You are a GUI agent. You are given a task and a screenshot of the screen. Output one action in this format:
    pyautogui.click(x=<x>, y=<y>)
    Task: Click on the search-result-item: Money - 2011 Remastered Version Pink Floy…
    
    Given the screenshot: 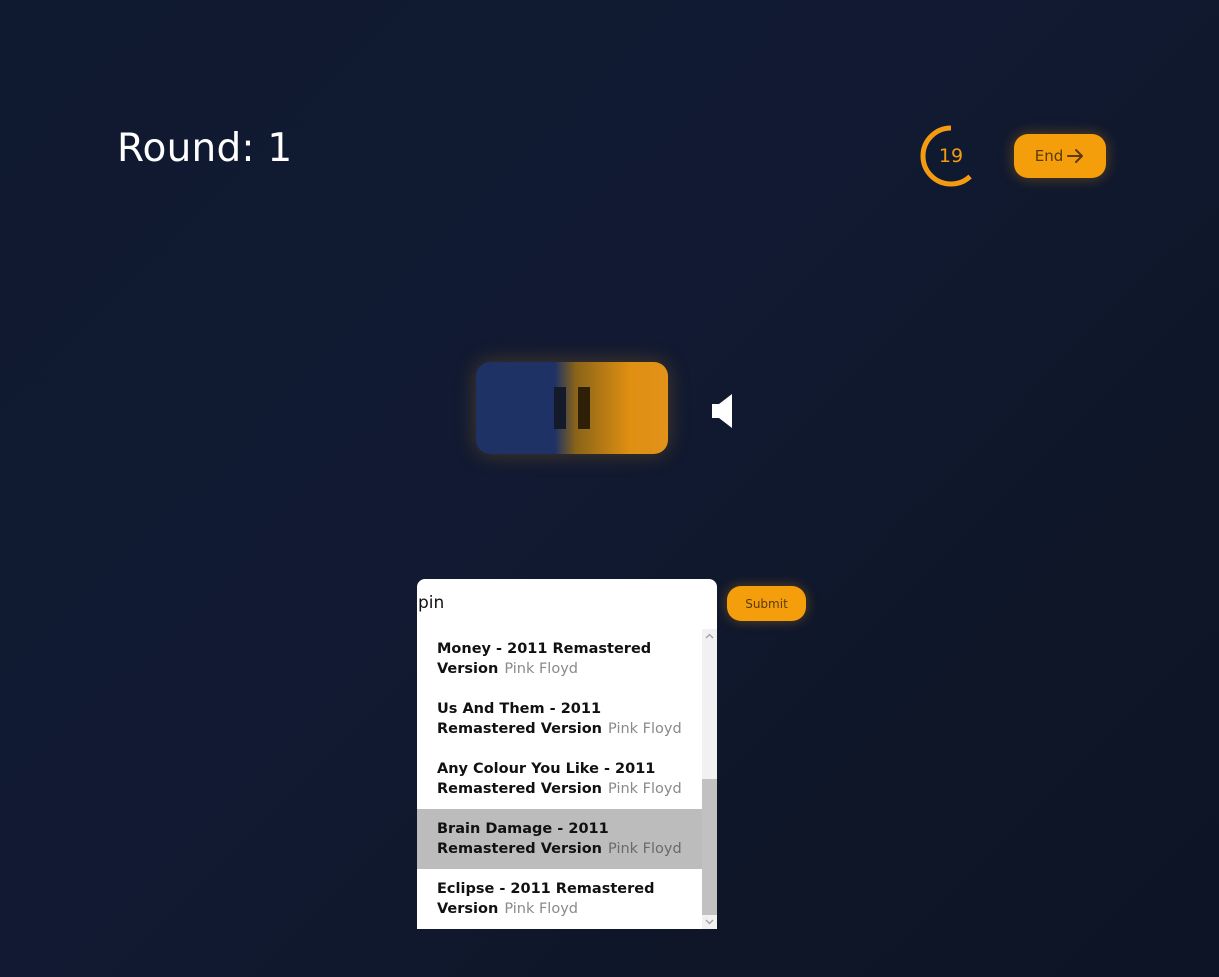 What is the action you would take?
    pyautogui.click(x=559, y=659)
    